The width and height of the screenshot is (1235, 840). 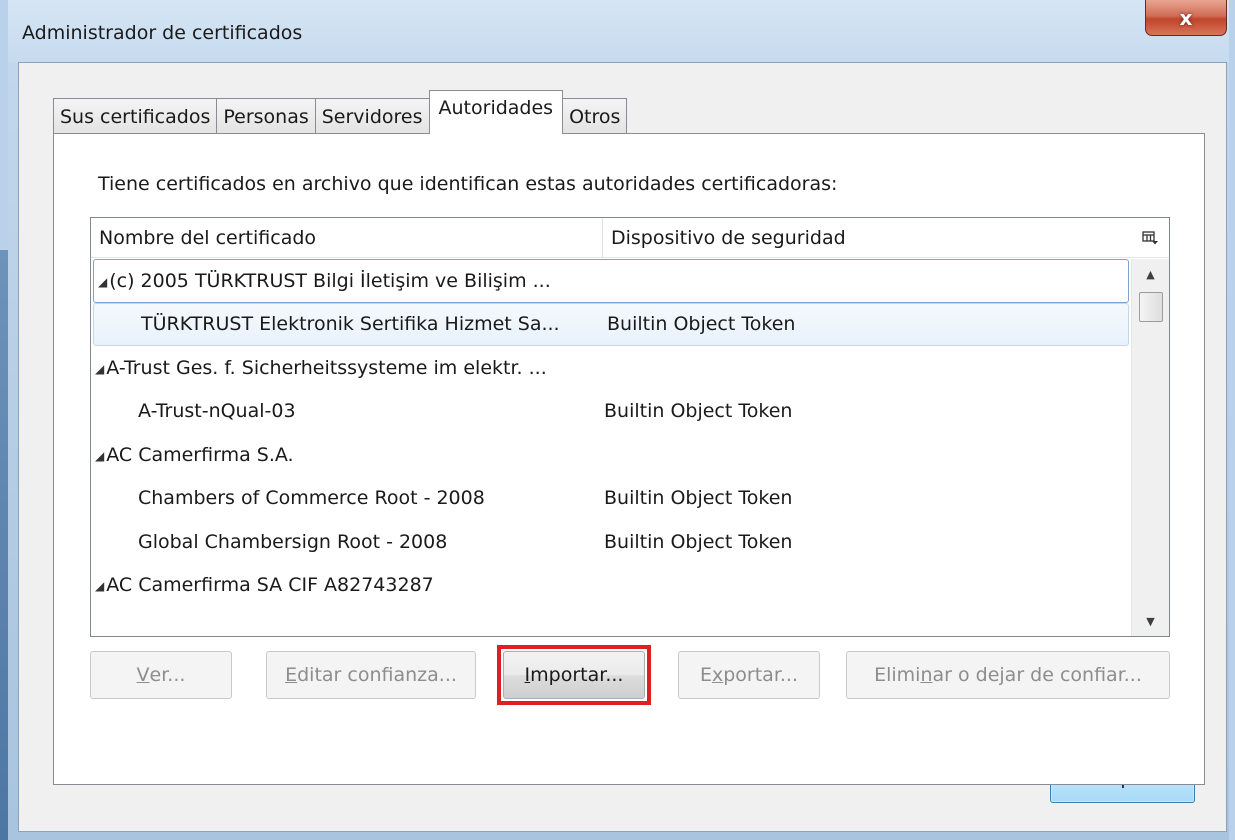 What do you see at coordinates (1150, 274) in the screenshot?
I see `scroll-up-arrow-icon: ▲` at bounding box center [1150, 274].